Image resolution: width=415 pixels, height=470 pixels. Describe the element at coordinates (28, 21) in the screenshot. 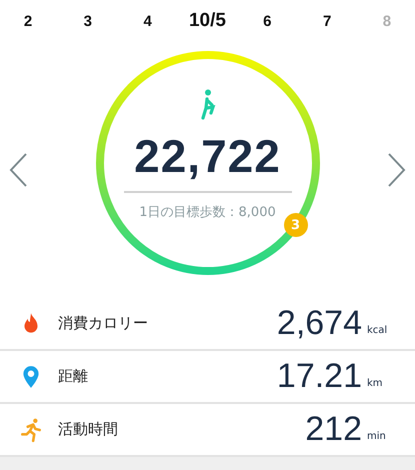

I see `day-tab: 2` at that location.